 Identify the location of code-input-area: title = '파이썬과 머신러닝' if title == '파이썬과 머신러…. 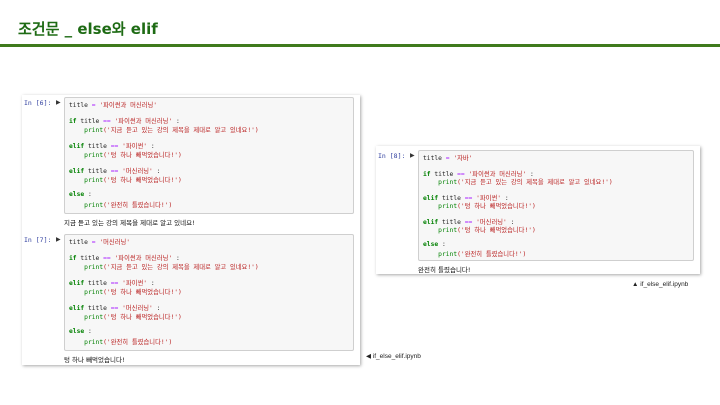
(209, 155).